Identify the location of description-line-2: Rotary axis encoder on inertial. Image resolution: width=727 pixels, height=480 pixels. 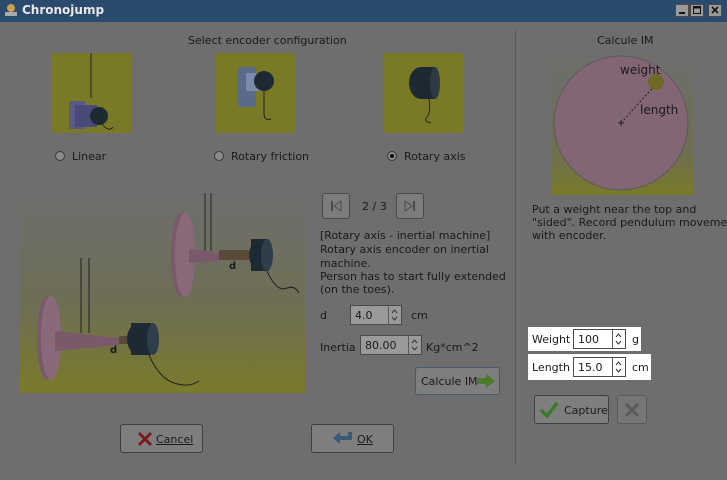
(404, 249).